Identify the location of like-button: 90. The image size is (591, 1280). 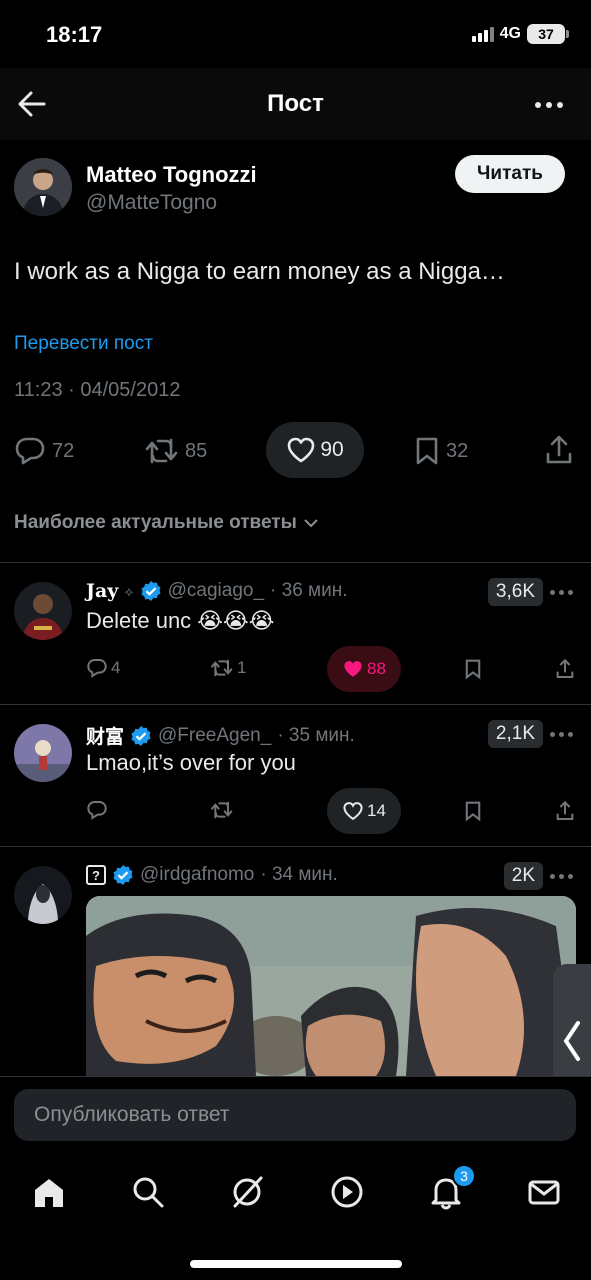
(315, 450).